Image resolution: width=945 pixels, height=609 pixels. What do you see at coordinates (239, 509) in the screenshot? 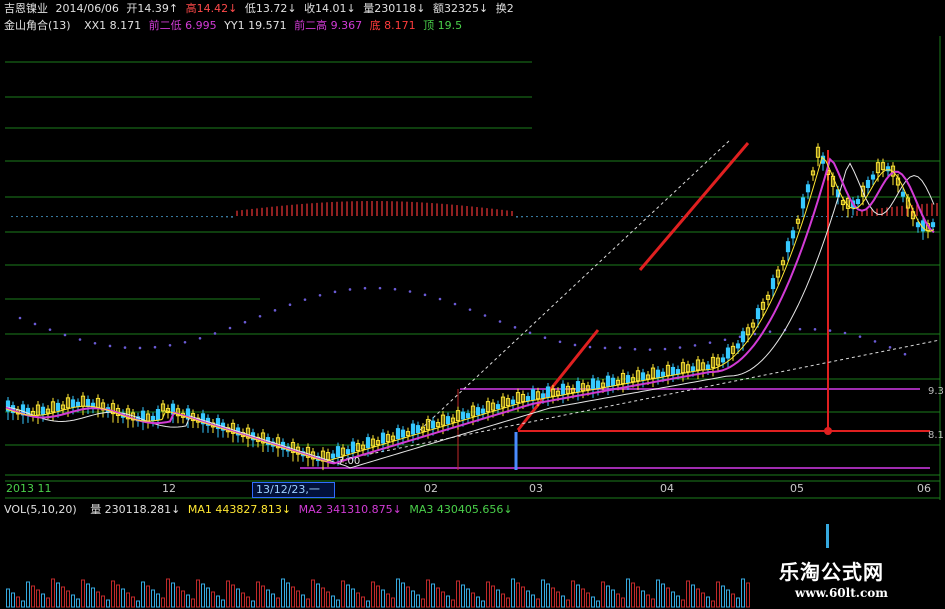
I see `vol-ma1: MA1 443827.813↓` at bounding box center [239, 509].